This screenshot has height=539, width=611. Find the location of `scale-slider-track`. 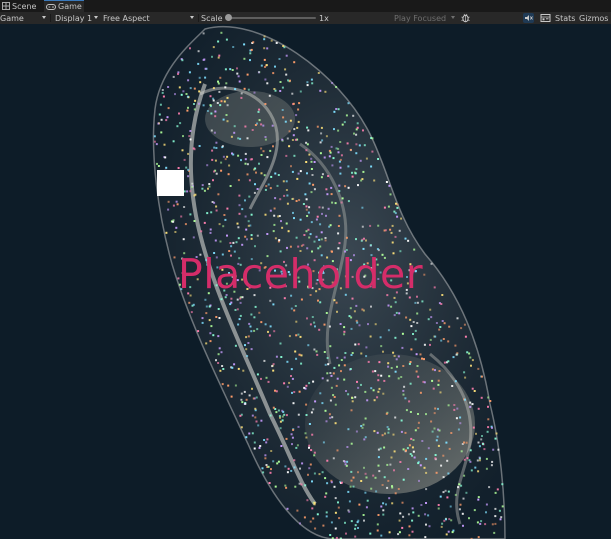

scale-slider-track is located at coordinates (272, 18).